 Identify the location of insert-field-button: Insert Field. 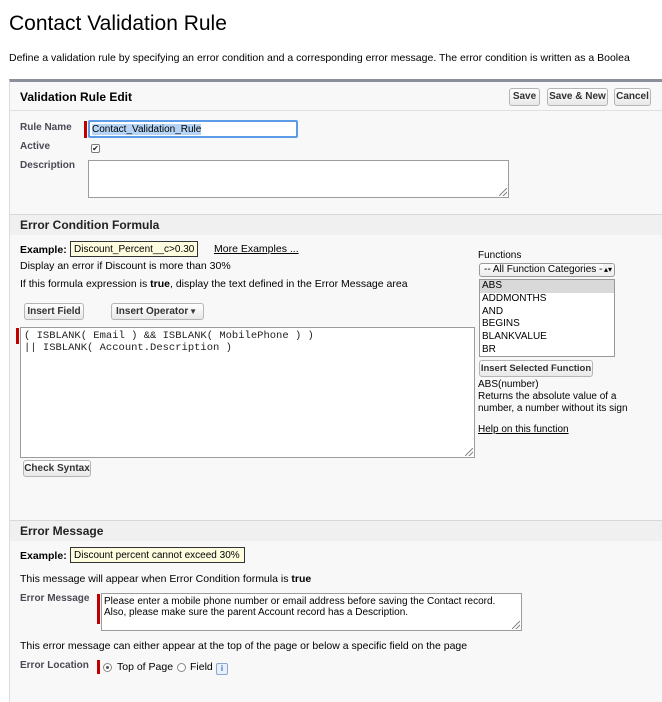
(54, 311).